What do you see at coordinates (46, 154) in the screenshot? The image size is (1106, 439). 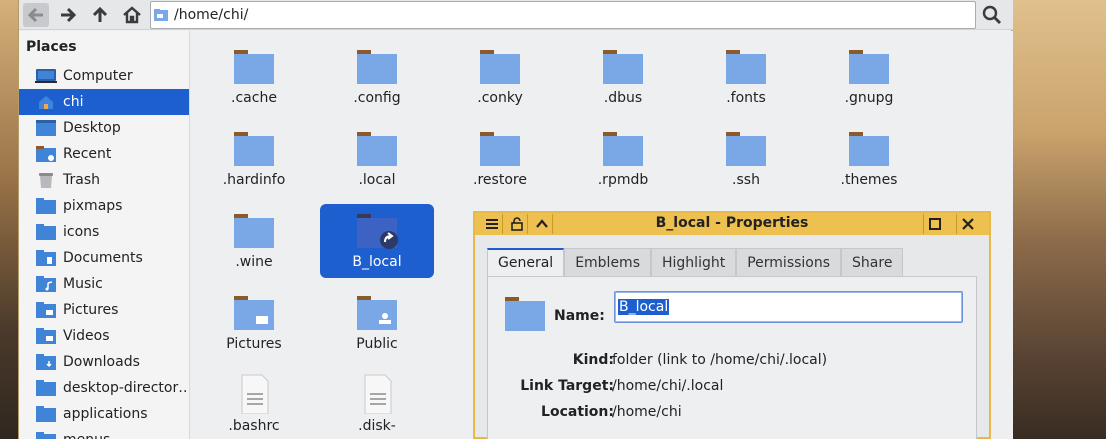 I see `recent-folder-icon` at bounding box center [46, 154].